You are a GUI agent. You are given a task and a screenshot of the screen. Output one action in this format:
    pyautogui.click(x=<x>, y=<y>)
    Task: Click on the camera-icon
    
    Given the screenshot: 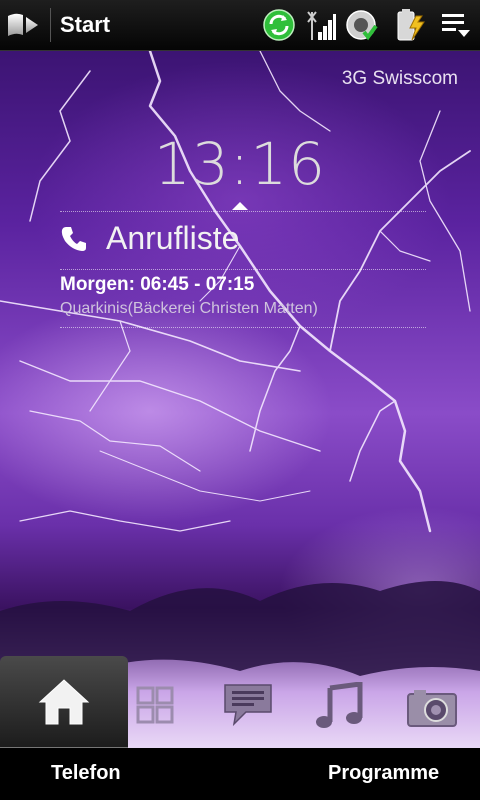 What is the action you would take?
    pyautogui.click(x=432, y=708)
    